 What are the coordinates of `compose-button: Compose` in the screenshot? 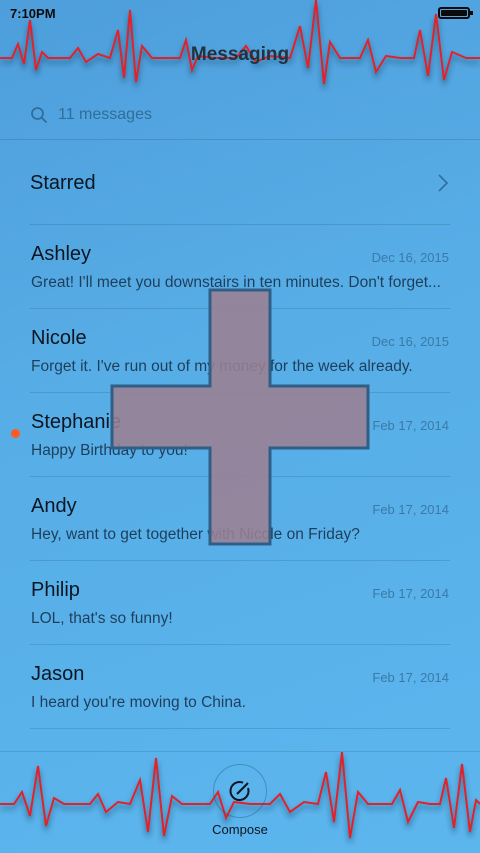 It's located at (240, 800).